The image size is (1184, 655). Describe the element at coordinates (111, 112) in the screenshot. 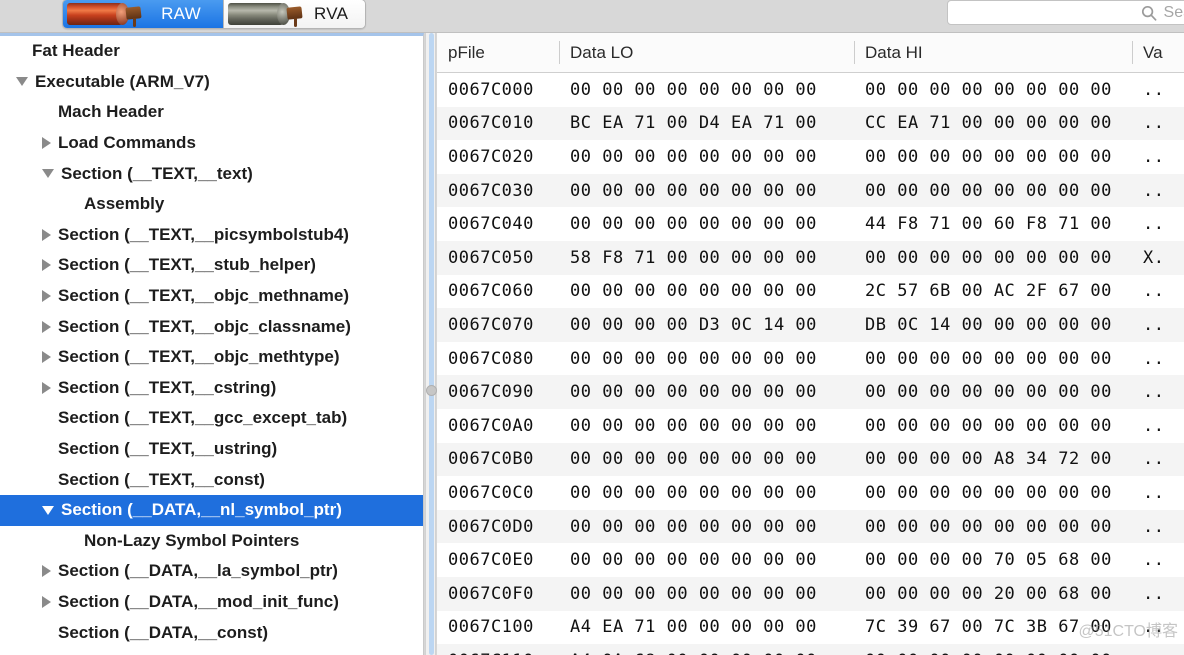

I see `tree-item-label: Mach Header` at that location.